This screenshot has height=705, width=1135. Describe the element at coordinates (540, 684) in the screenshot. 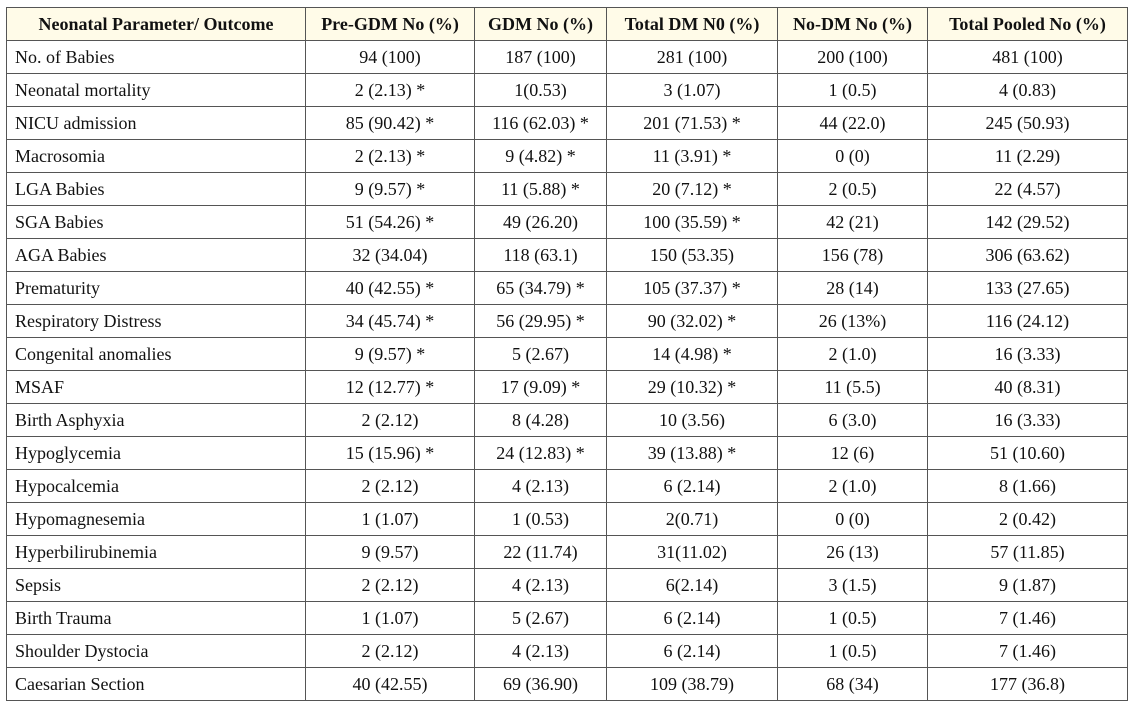

I see `table-cell: 69 (36.90)` at that location.